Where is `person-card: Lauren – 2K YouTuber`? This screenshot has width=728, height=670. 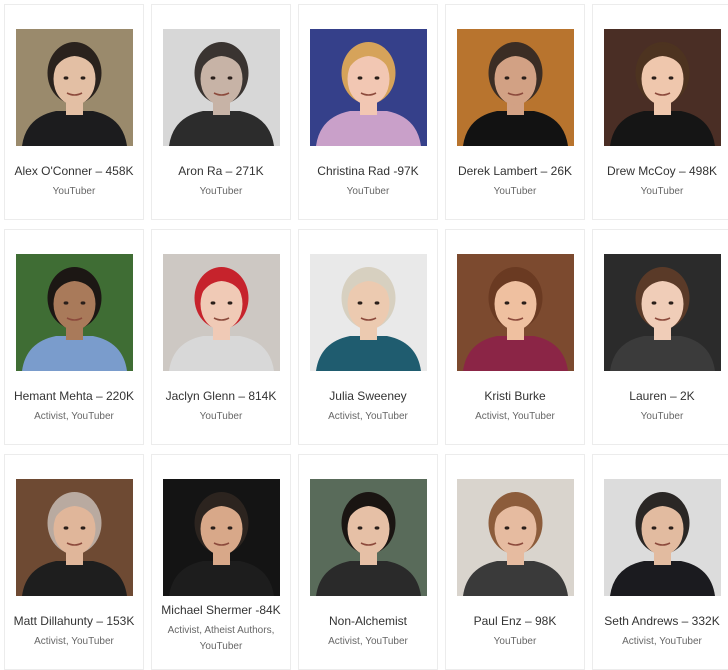
person-card: Lauren – 2K YouTuber is located at coordinates (660, 337).